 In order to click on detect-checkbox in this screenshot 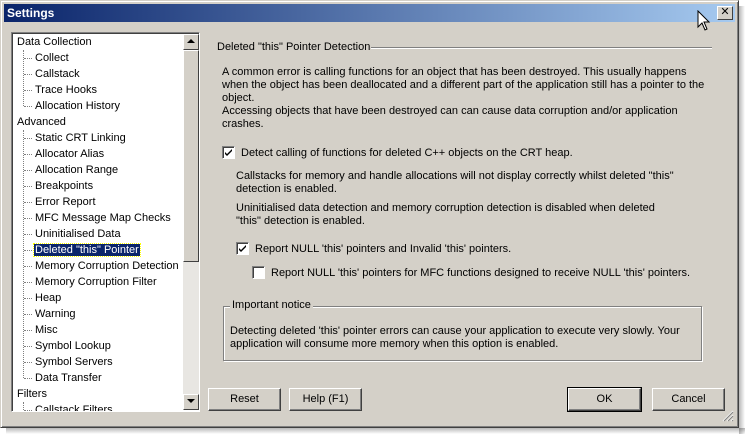, I will do `click(228, 152)`.